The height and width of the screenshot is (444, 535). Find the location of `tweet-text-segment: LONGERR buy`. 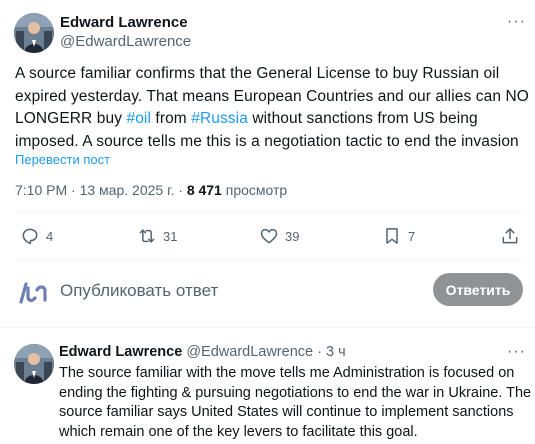

tweet-text-segment: LONGERR buy is located at coordinates (71, 118).